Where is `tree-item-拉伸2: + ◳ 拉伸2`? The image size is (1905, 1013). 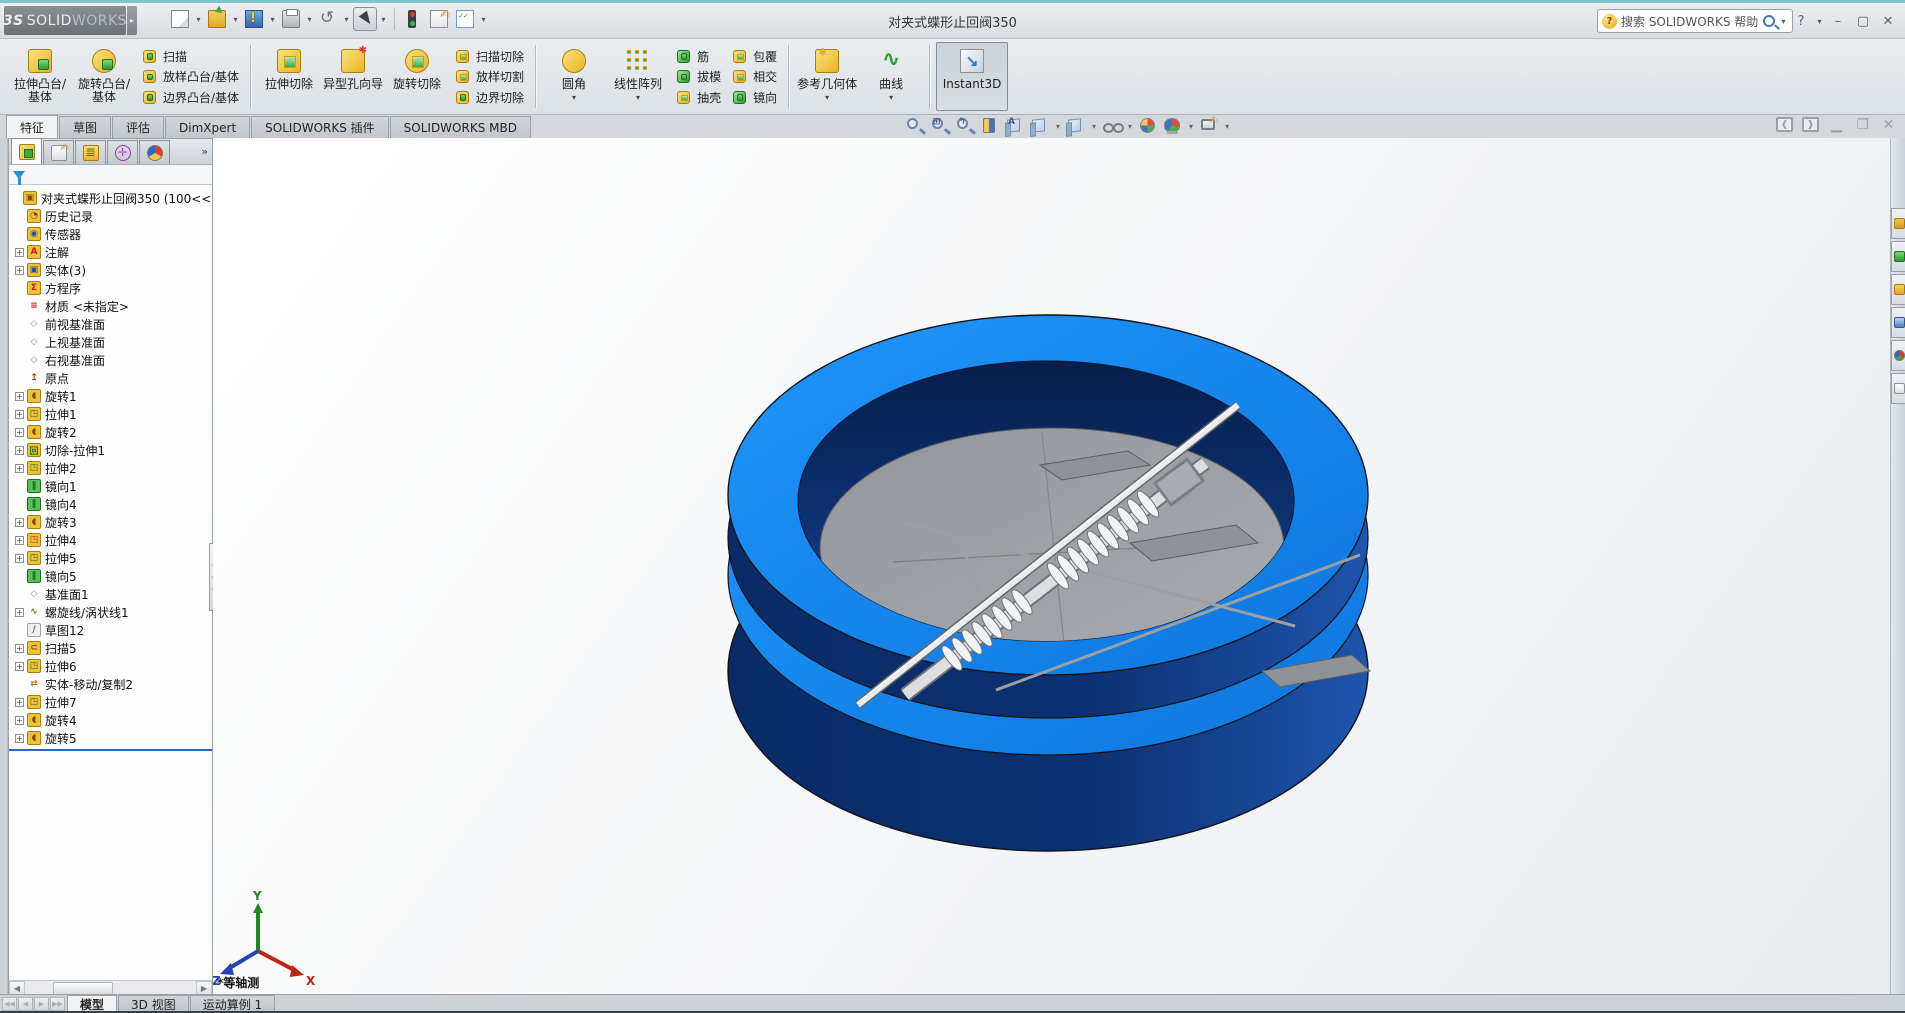 tree-item-拉伸2: + ◳ 拉伸2 is located at coordinates (110, 468).